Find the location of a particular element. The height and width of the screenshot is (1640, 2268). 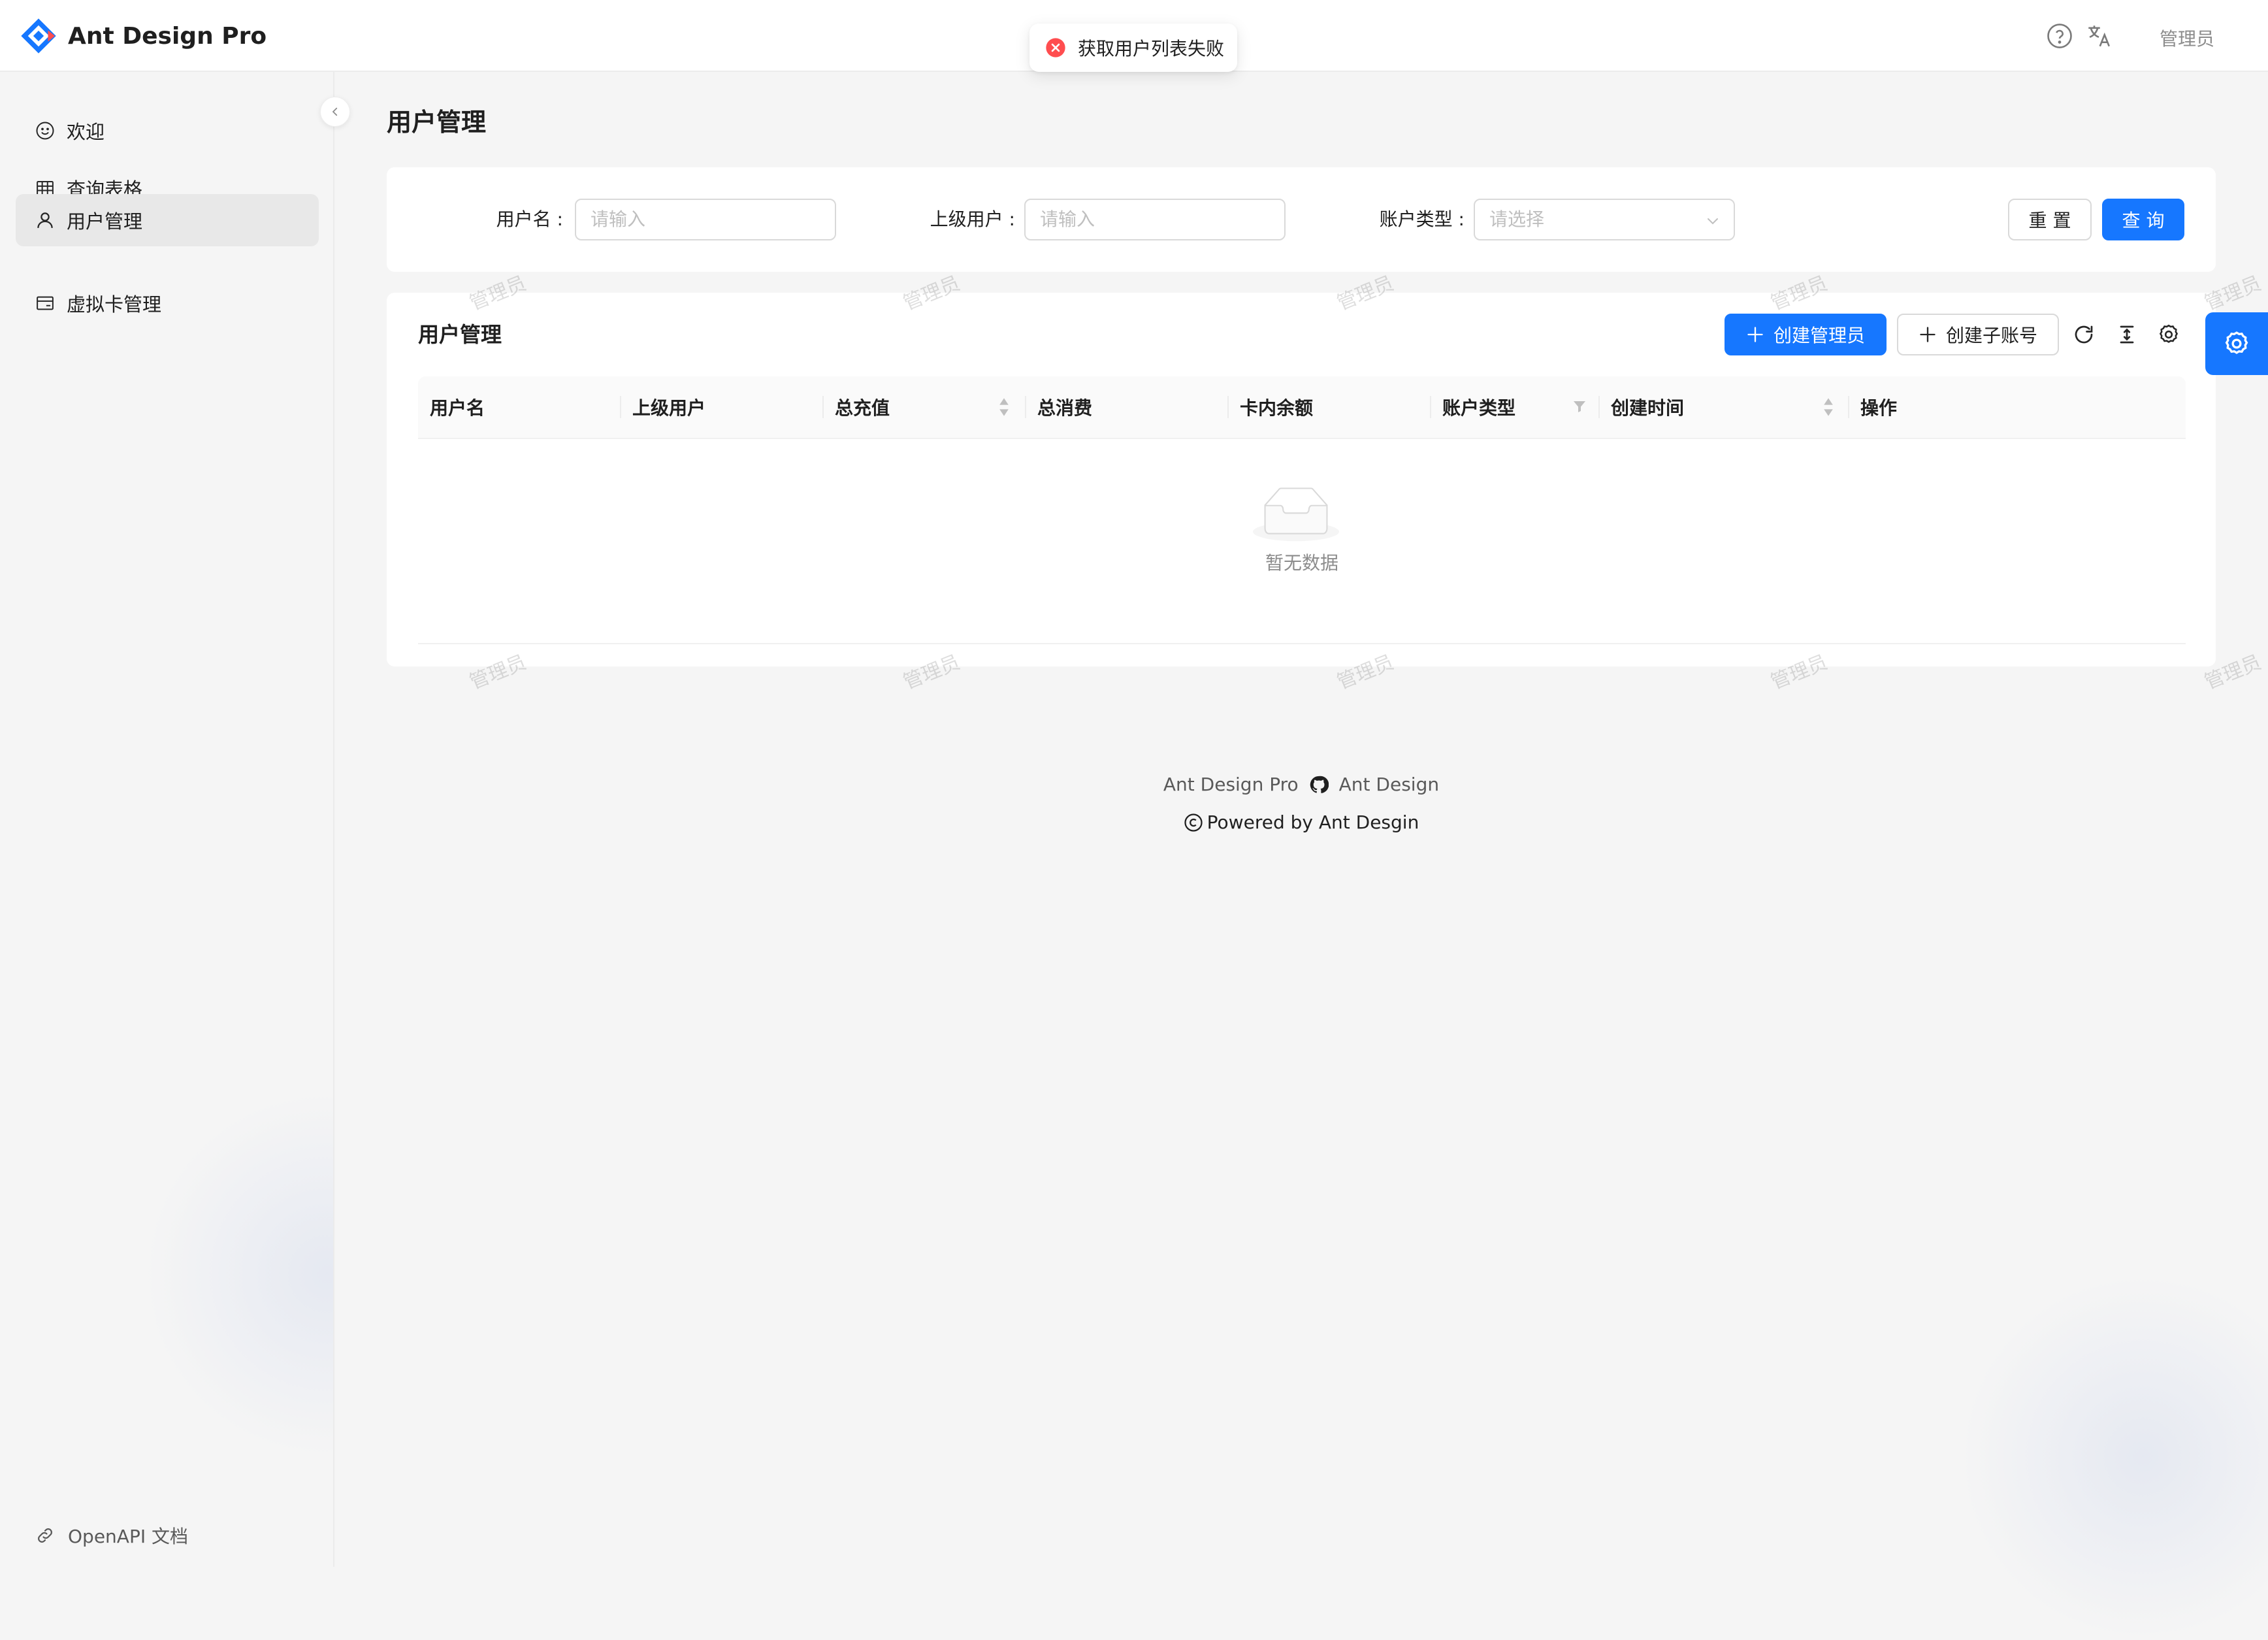

ant-design-logo-icon is located at coordinates (38, 36).